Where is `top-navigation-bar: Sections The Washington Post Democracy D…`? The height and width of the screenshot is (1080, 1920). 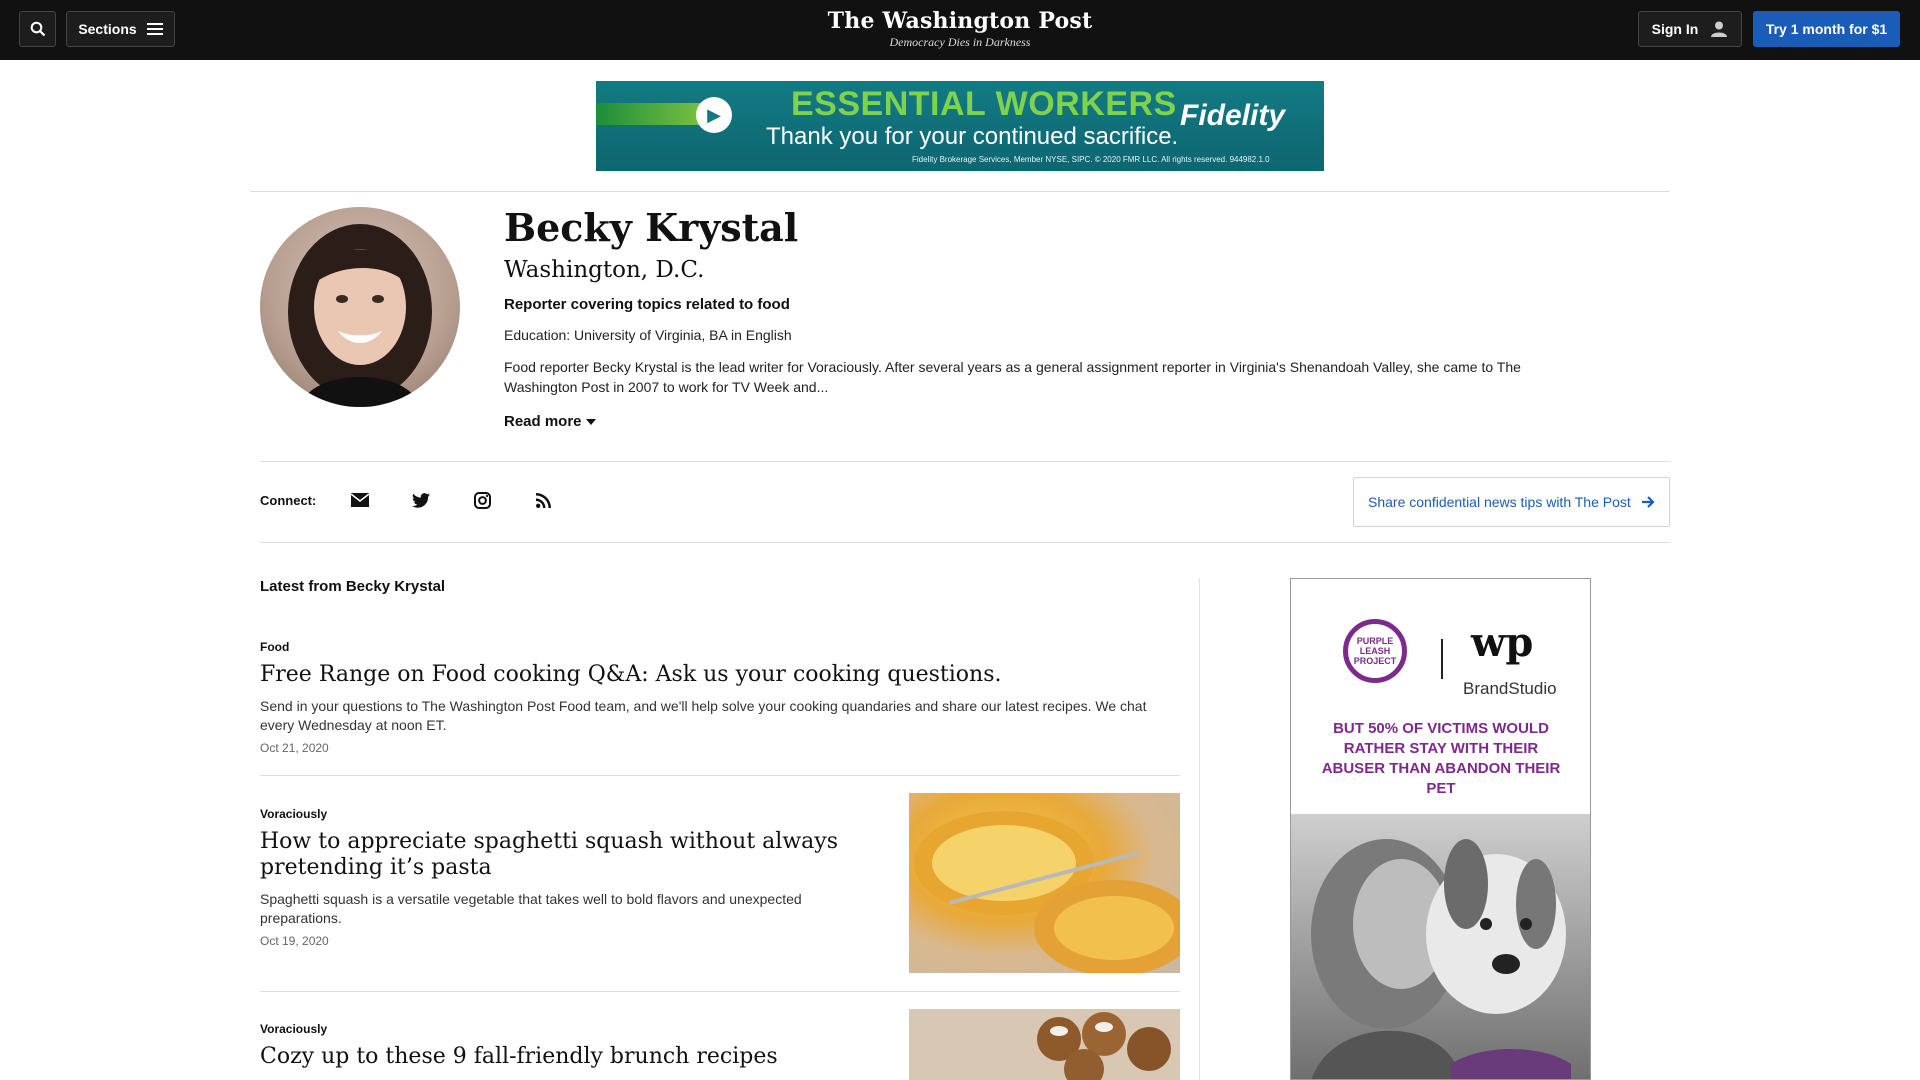 top-navigation-bar: Sections The Washington Post Democracy D… is located at coordinates (960, 30).